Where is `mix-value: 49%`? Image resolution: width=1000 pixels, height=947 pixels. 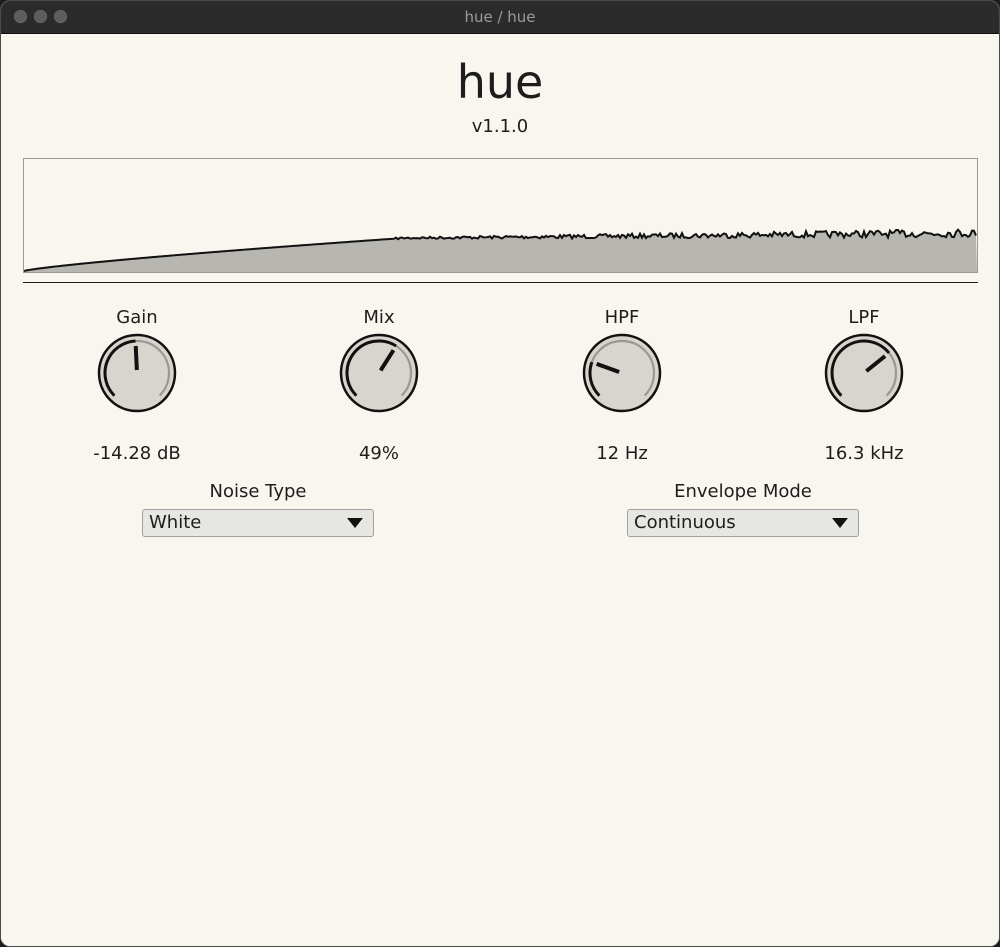 mix-value: 49% is located at coordinates (378, 453).